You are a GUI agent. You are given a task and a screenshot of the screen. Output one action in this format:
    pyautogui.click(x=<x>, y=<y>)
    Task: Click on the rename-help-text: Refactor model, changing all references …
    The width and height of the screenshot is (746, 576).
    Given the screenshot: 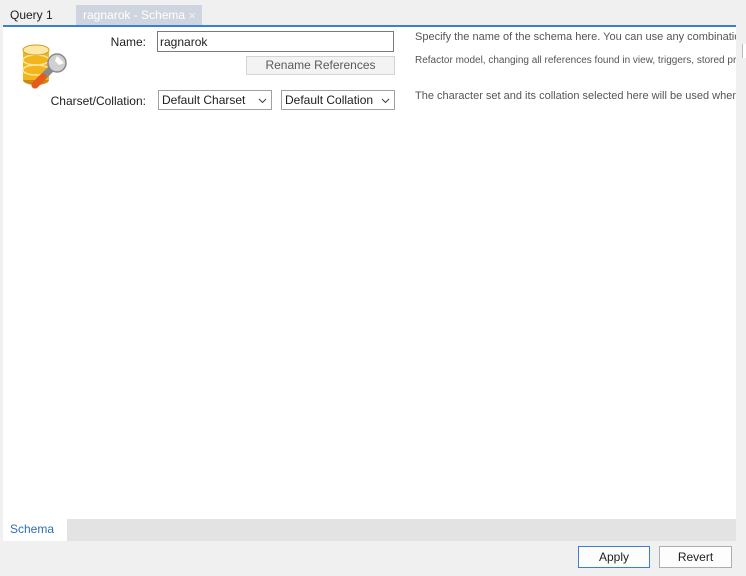 What is the action you would take?
    pyautogui.click(x=575, y=60)
    